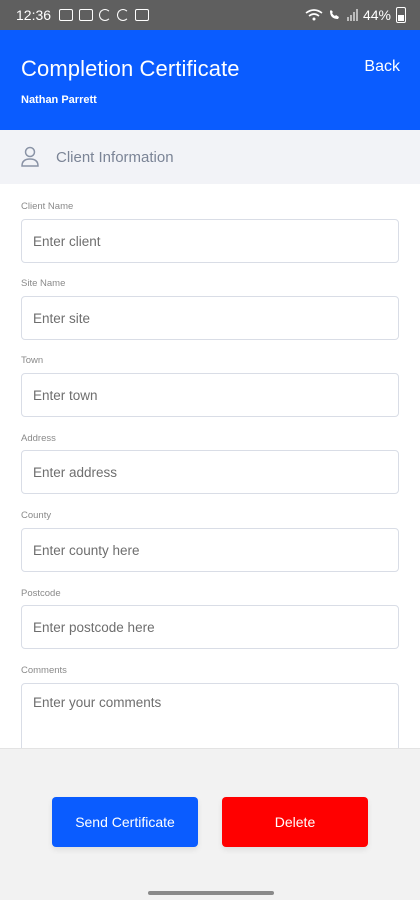 This screenshot has height=900, width=420. I want to click on call-icon, so click(334, 14).